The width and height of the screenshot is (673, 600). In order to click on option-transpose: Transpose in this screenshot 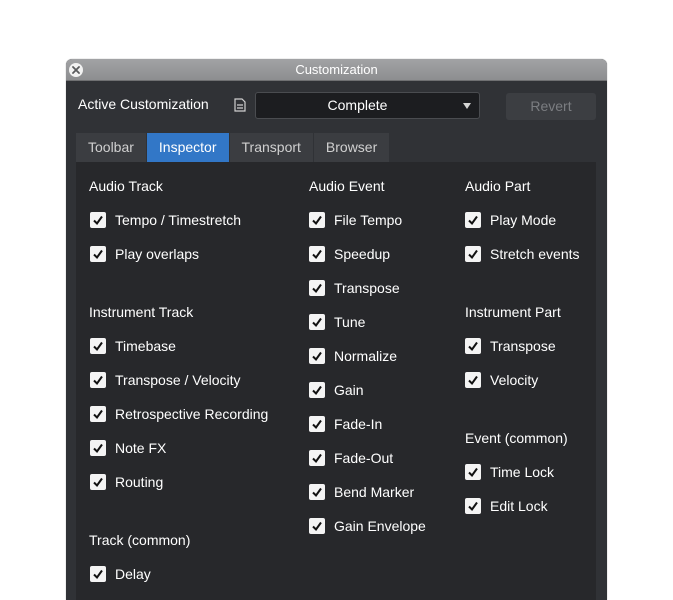, I will do `click(354, 288)`.